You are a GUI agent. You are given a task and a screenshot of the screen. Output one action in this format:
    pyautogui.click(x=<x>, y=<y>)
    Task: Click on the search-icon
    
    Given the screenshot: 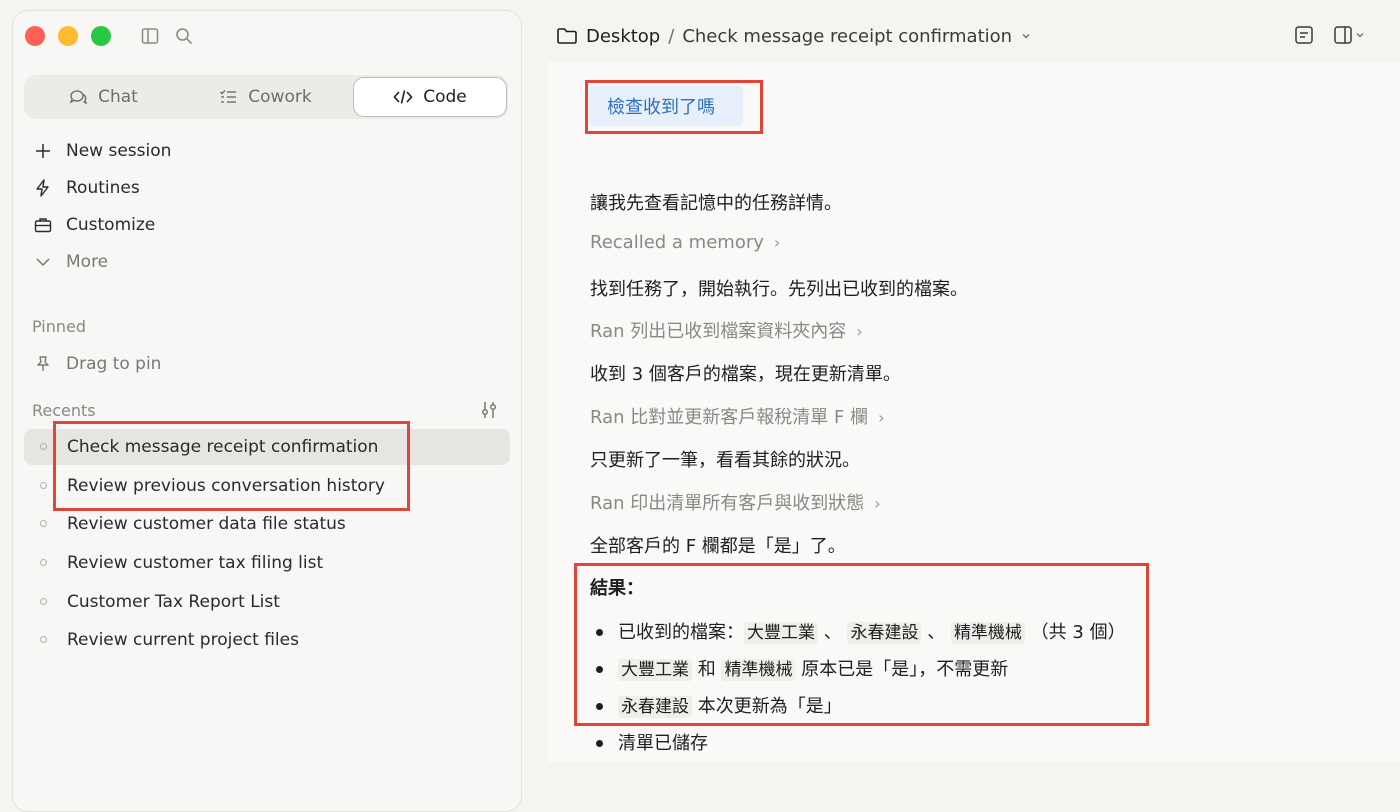 What is the action you would take?
    pyautogui.click(x=184, y=36)
    